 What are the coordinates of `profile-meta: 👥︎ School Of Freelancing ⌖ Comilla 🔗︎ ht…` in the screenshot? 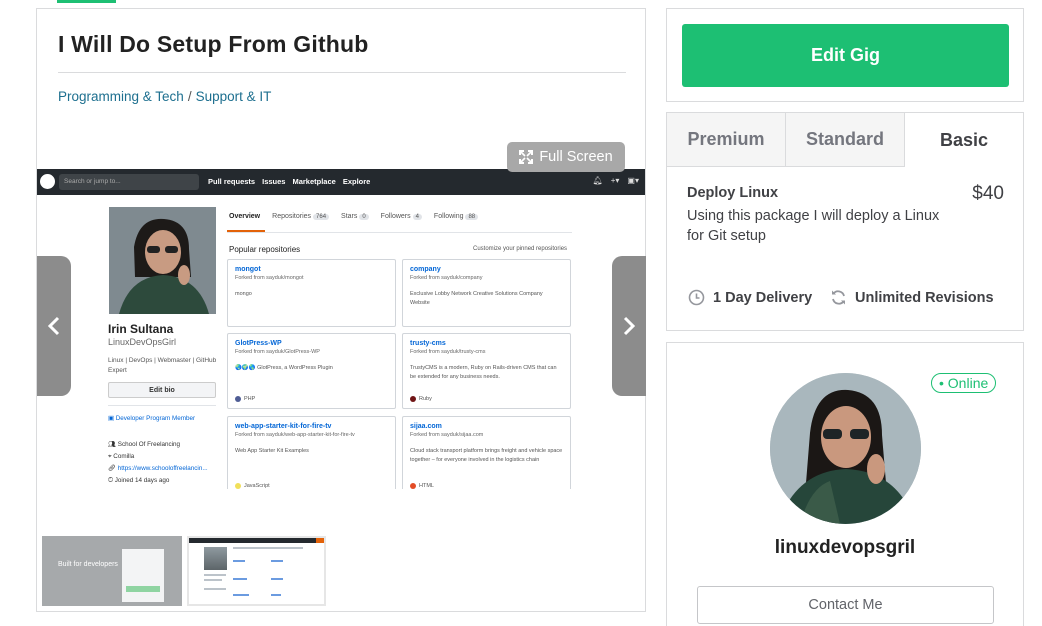 It's located at (158, 463).